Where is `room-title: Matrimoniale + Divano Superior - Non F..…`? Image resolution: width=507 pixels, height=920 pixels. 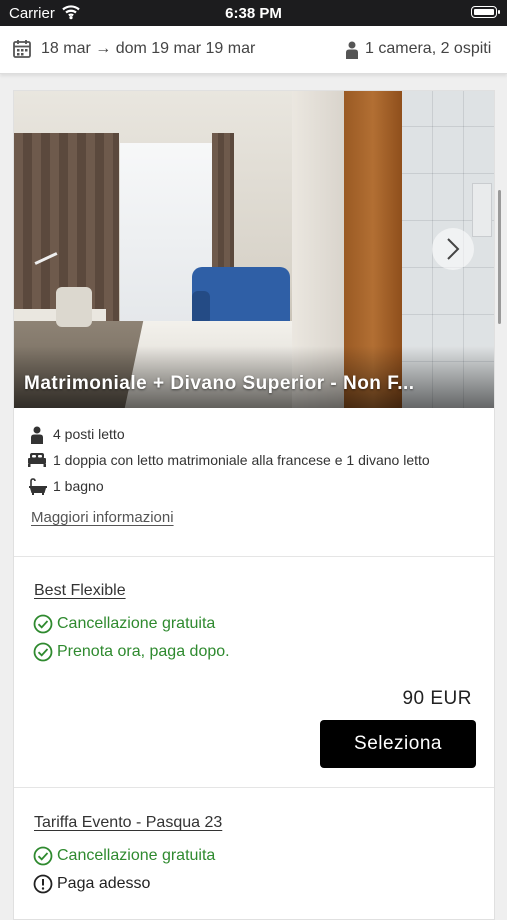
room-title: Matrimoniale + Divano Superior - Non F..… is located at coordinates (219, 383).